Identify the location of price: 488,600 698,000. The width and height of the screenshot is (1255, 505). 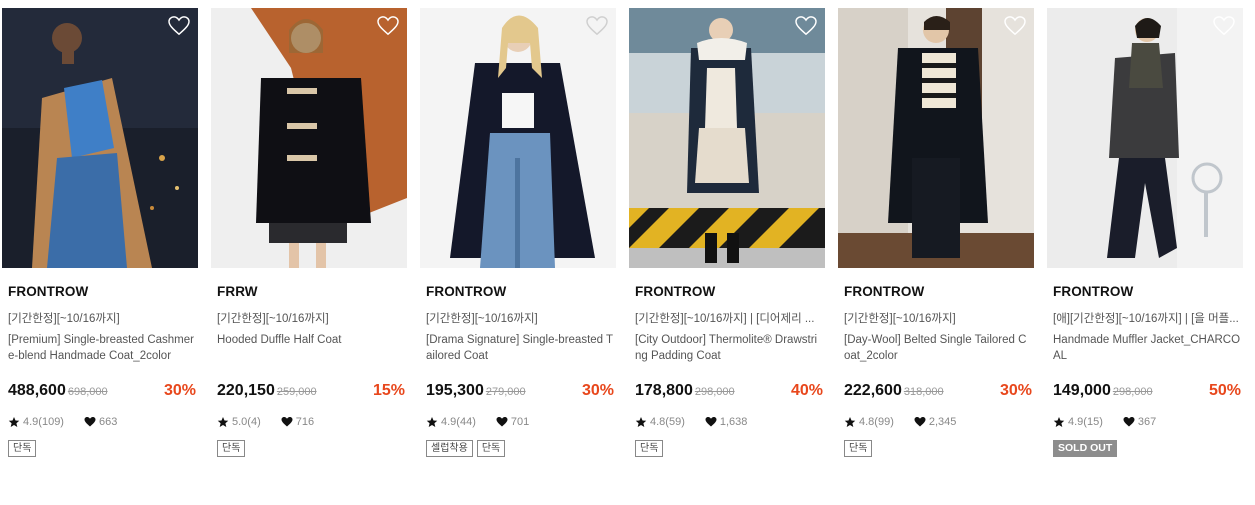
(58, 391).